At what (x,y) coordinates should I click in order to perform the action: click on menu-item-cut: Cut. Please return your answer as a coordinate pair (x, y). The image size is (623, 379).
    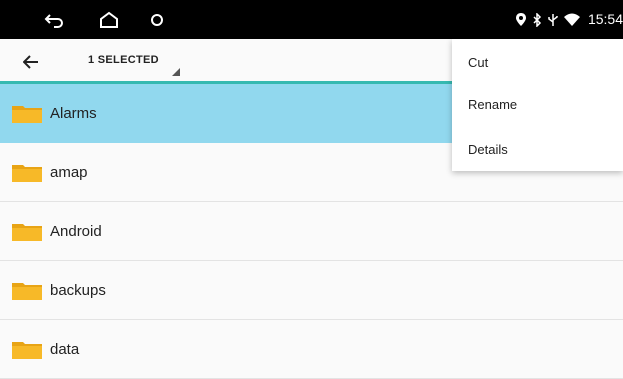
    Looking at the image, I should click on (478, 62).